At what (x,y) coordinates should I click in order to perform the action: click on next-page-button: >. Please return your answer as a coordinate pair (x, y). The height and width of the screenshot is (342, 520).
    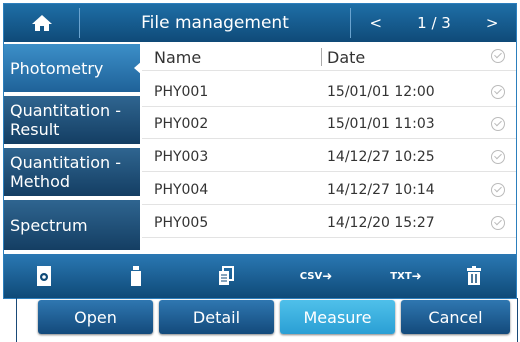
    Looking at the image, I should click on (492, 23).